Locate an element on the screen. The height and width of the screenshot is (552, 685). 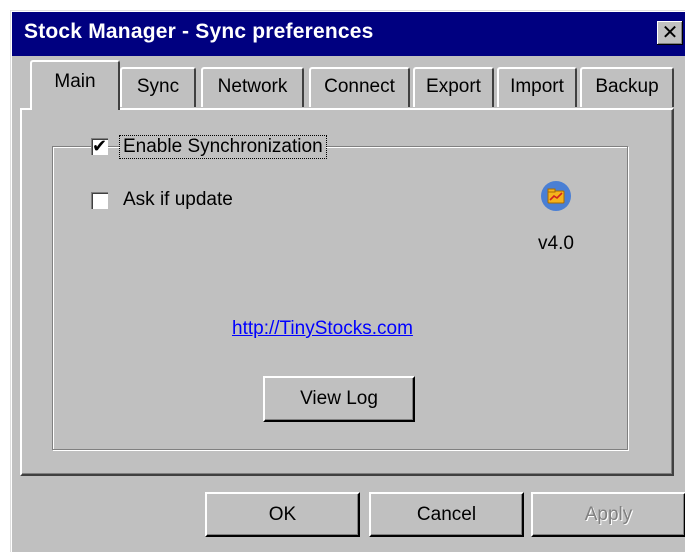
tab-label: Backup is located at coordinates (627, 86).